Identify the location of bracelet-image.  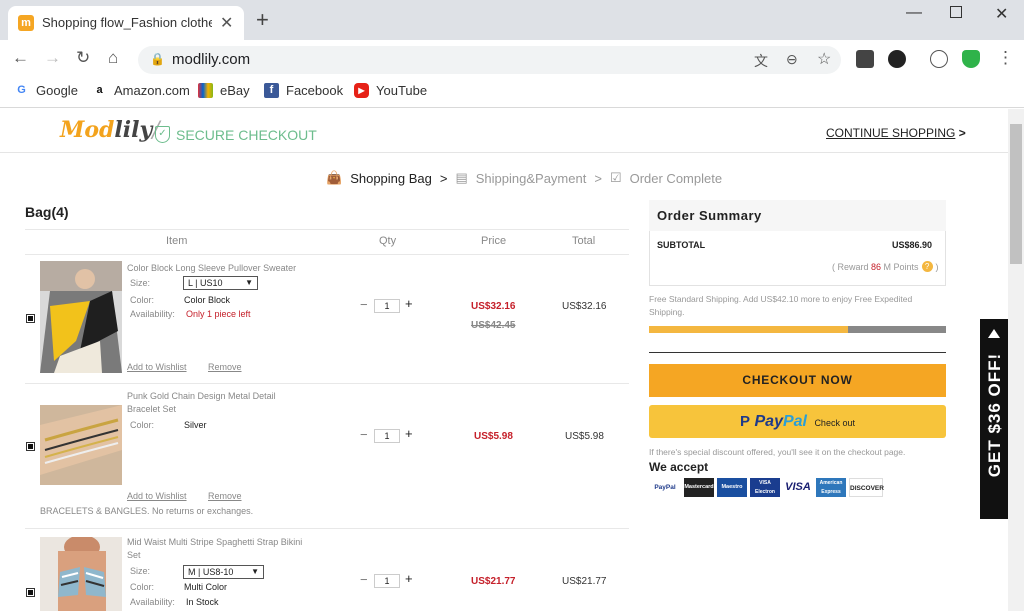
(81, 445).